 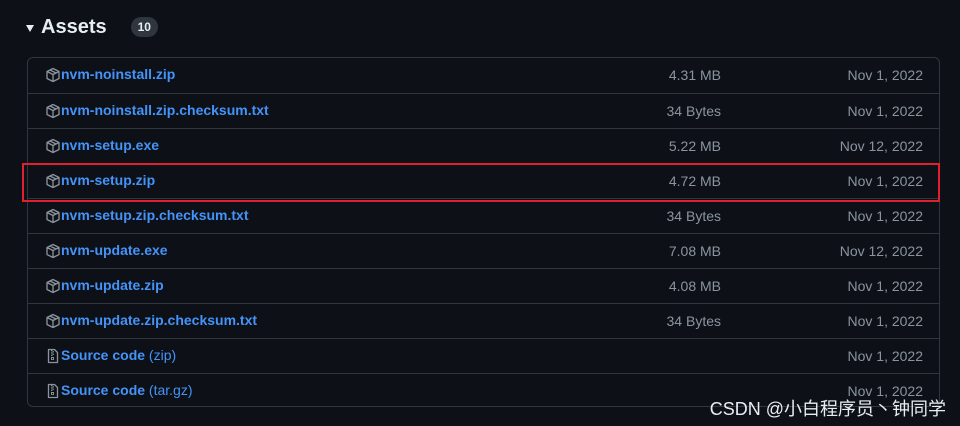 I want to click on asset-size: 4.31 MB, so click(x=694, y=75).